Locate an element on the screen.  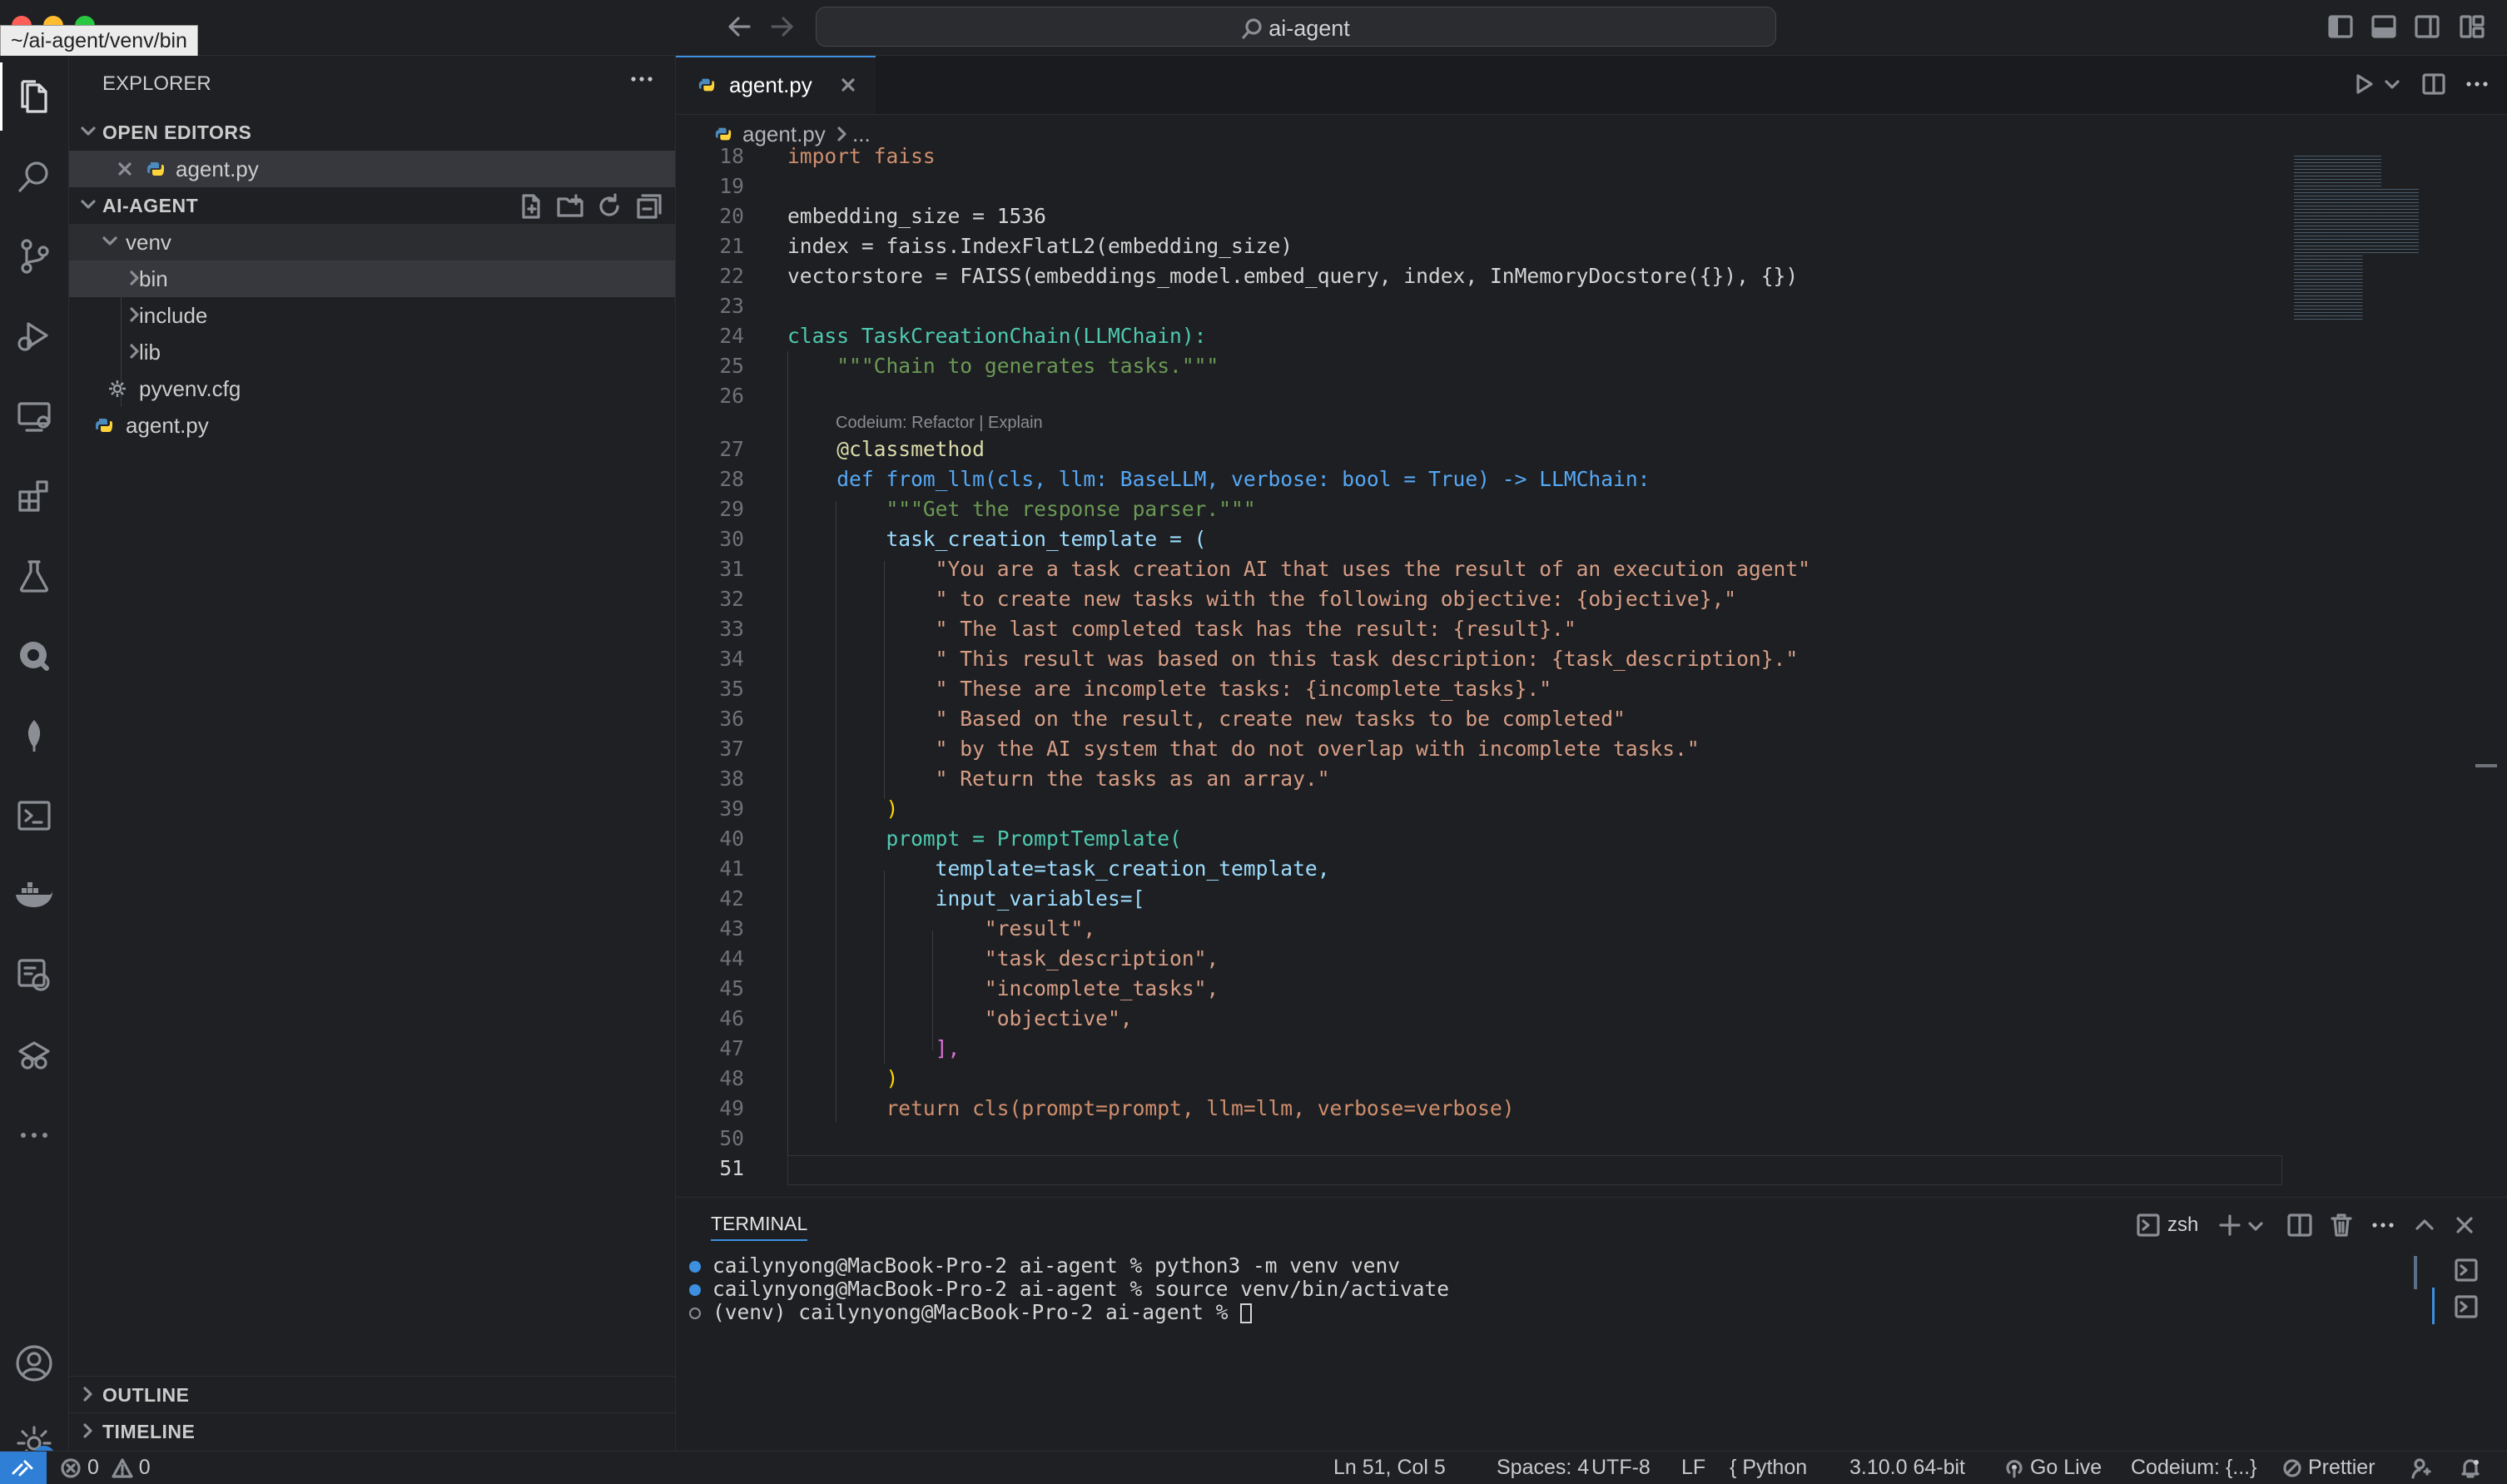
run-and-debug-icon is located at coordinates (34, 336).